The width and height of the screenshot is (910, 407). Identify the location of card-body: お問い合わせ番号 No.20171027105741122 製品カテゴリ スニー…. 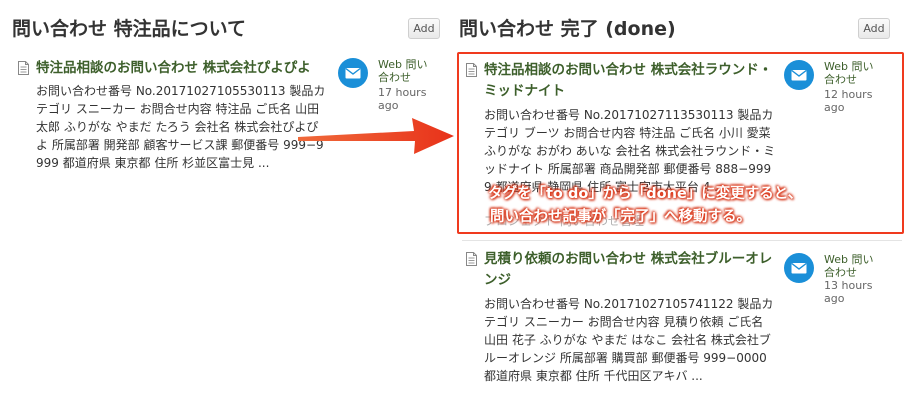
(629, 340).